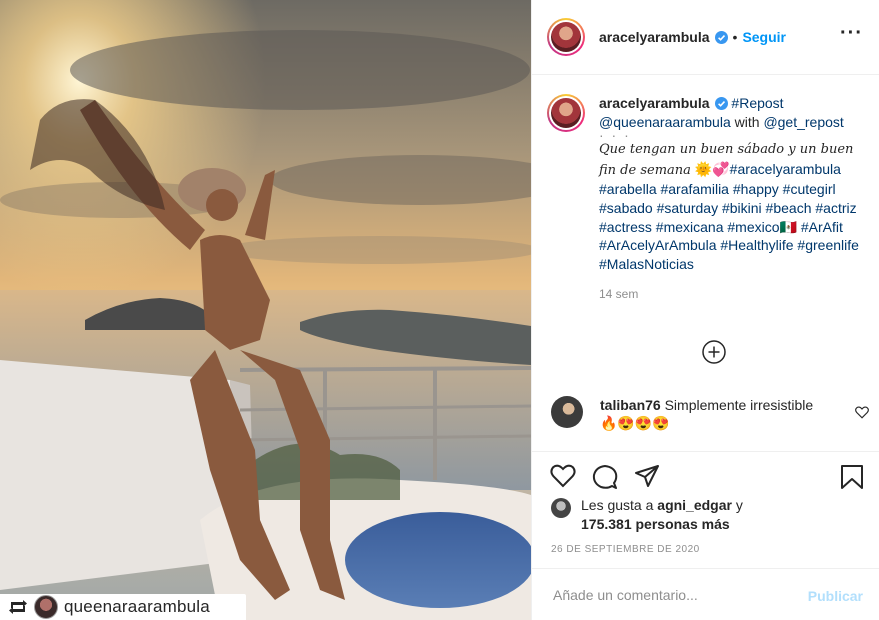 The height and width of the screenshot is (620, 879). Describe the element at coordinates (851, 33) in the screenshot. I see `more-options-icon: ···` at that location.